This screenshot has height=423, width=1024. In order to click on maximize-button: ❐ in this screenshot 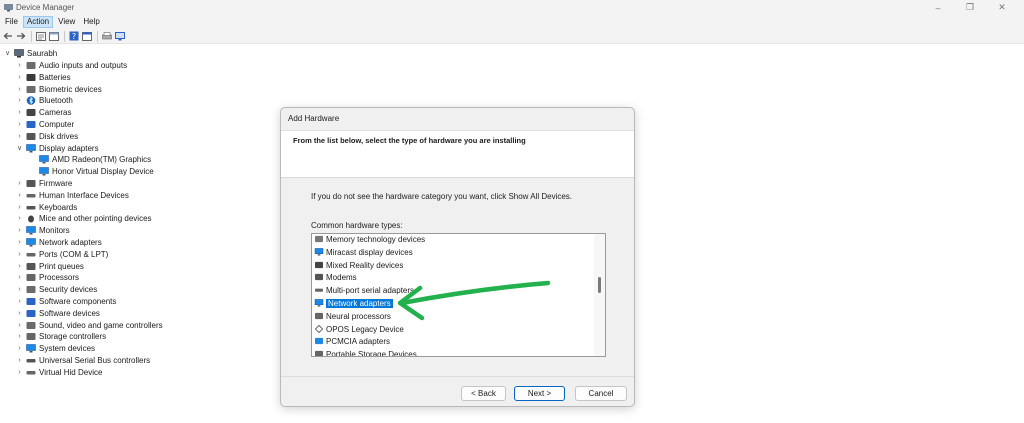, I will do `click(970, 7)`.